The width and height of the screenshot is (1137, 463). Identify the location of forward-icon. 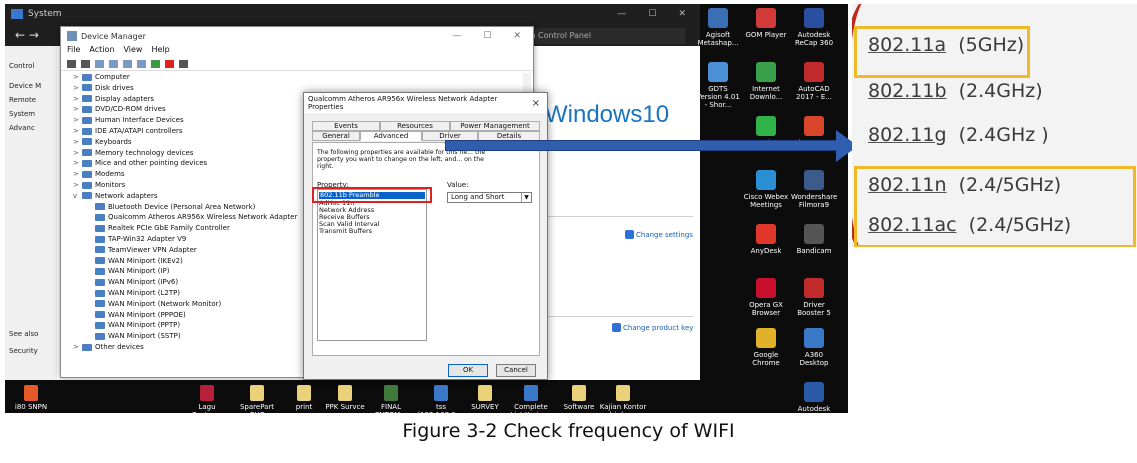
(85, 64).